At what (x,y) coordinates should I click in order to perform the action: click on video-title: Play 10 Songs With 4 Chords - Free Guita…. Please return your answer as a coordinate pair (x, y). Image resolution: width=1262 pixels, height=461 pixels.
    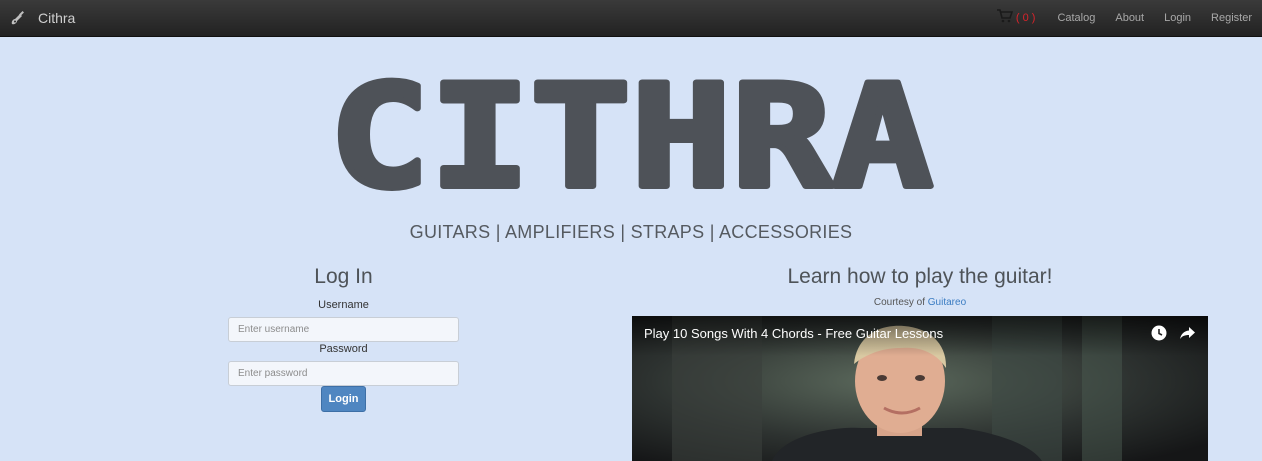
    Looking at the image, I should click on (794, 333).